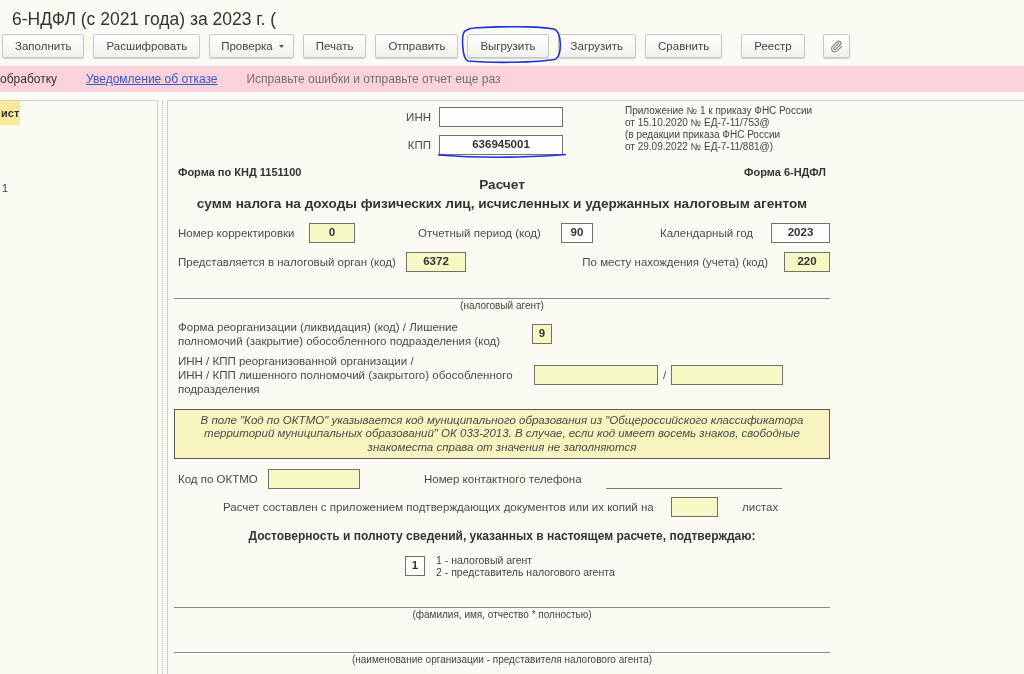 Image resolution: width=1024 pixels, height=674 pixels. What do you see at coordinates (419, 145) in the screenshot?
I see `field-label: КПП` at bounding box center [419, 145].